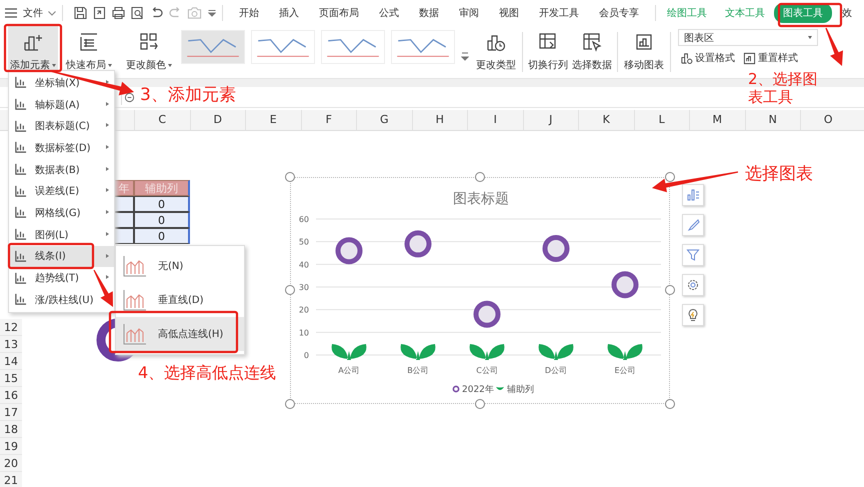 This screenshot has height=487, width=864. What do you see at coordinates (661, 120) in the screenshot?
I see `column-header: L` at bounding box center [661, 120].